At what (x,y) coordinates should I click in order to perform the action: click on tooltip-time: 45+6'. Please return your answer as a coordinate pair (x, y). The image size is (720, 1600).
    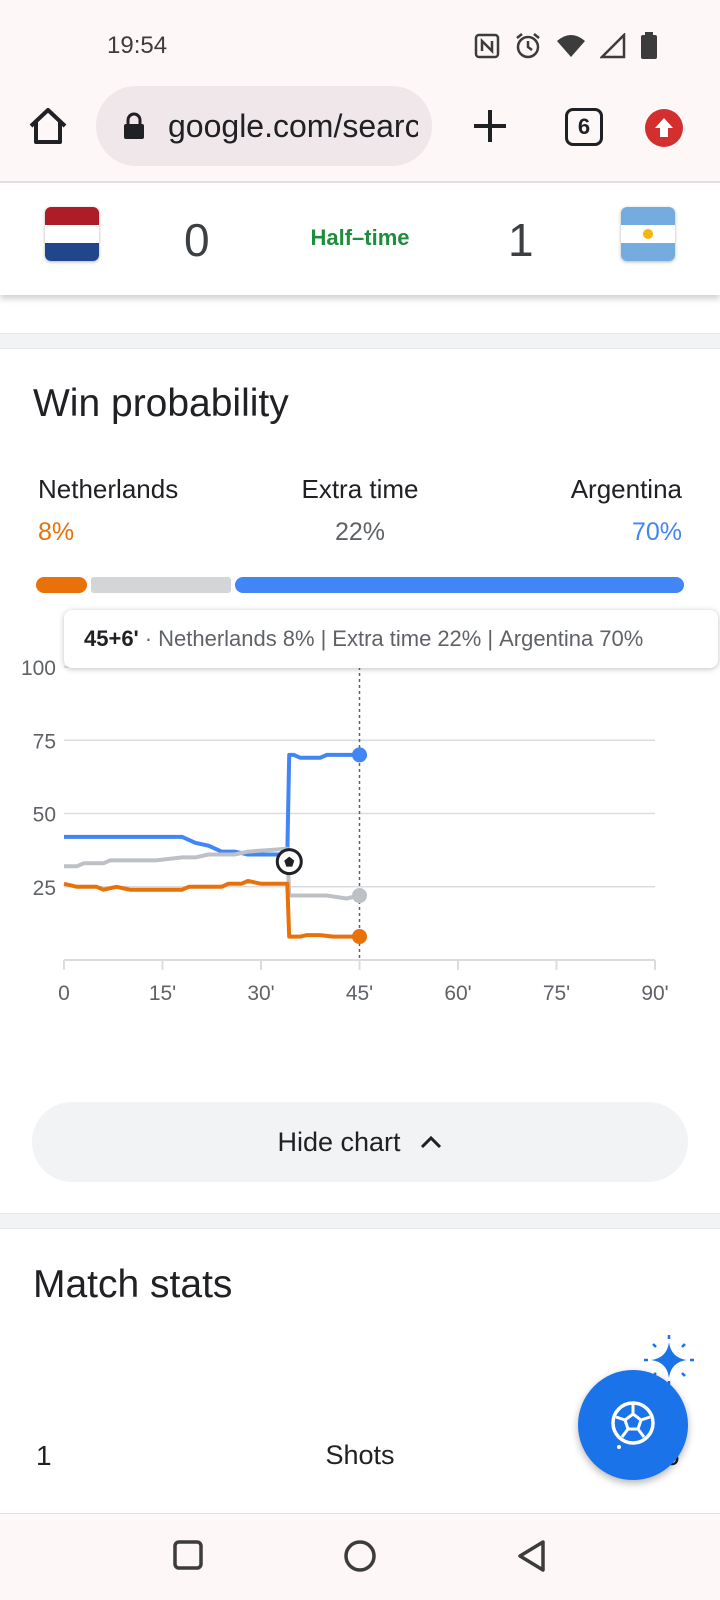
    Looking at the image, I should click on (111, 638).